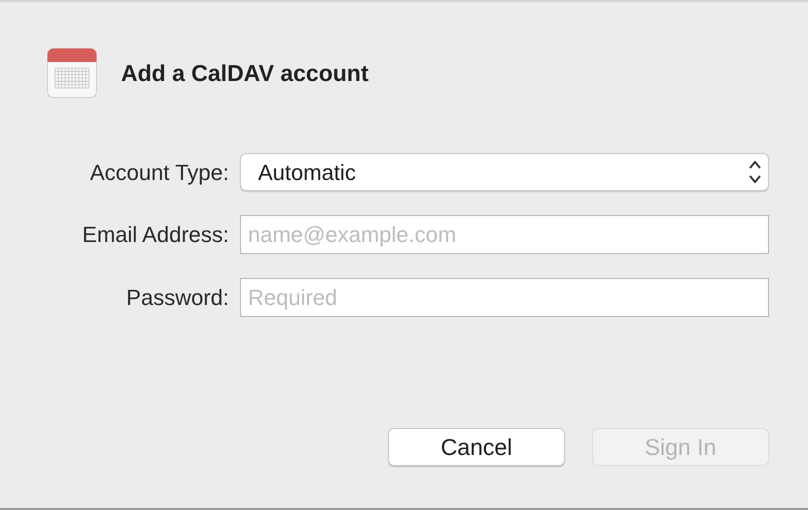  What do you see at coordinates (244, 73) in the screenshot?
I see `dialog-title: Add a CalDAV account` at bounding box center [244, 73].